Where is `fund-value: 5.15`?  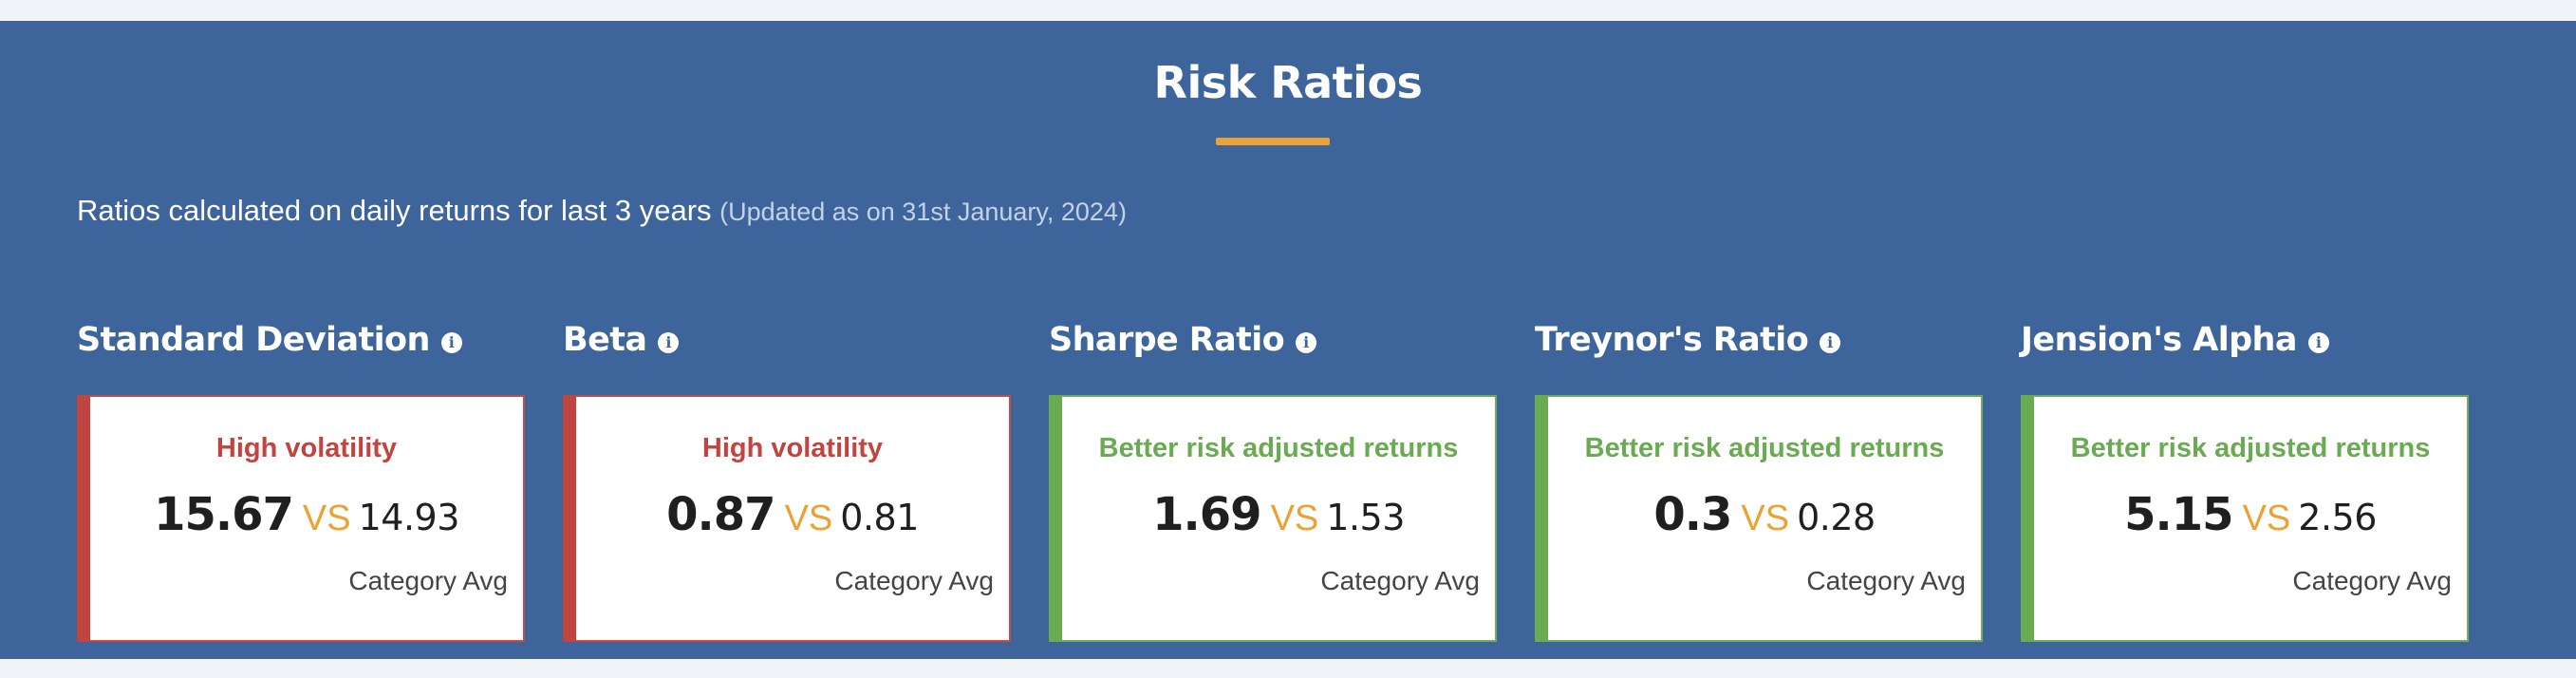
fund-value: 5.15 is located at coordinates (2179, 514).